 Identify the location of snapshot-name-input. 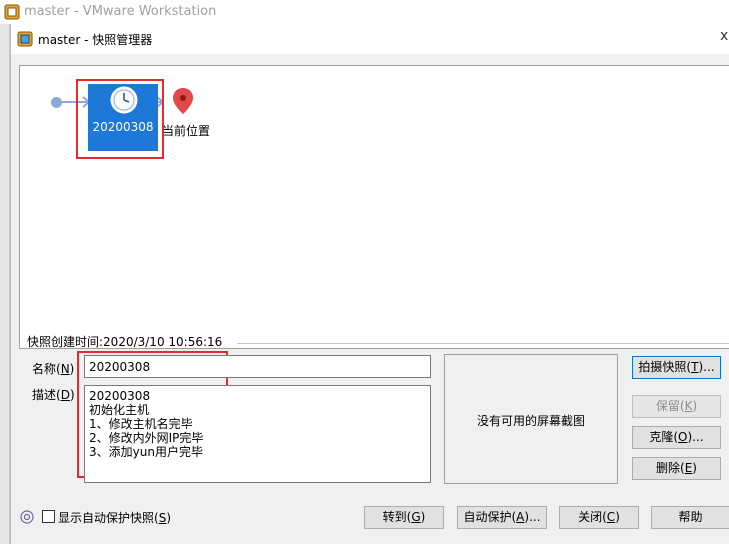
(257, 366).